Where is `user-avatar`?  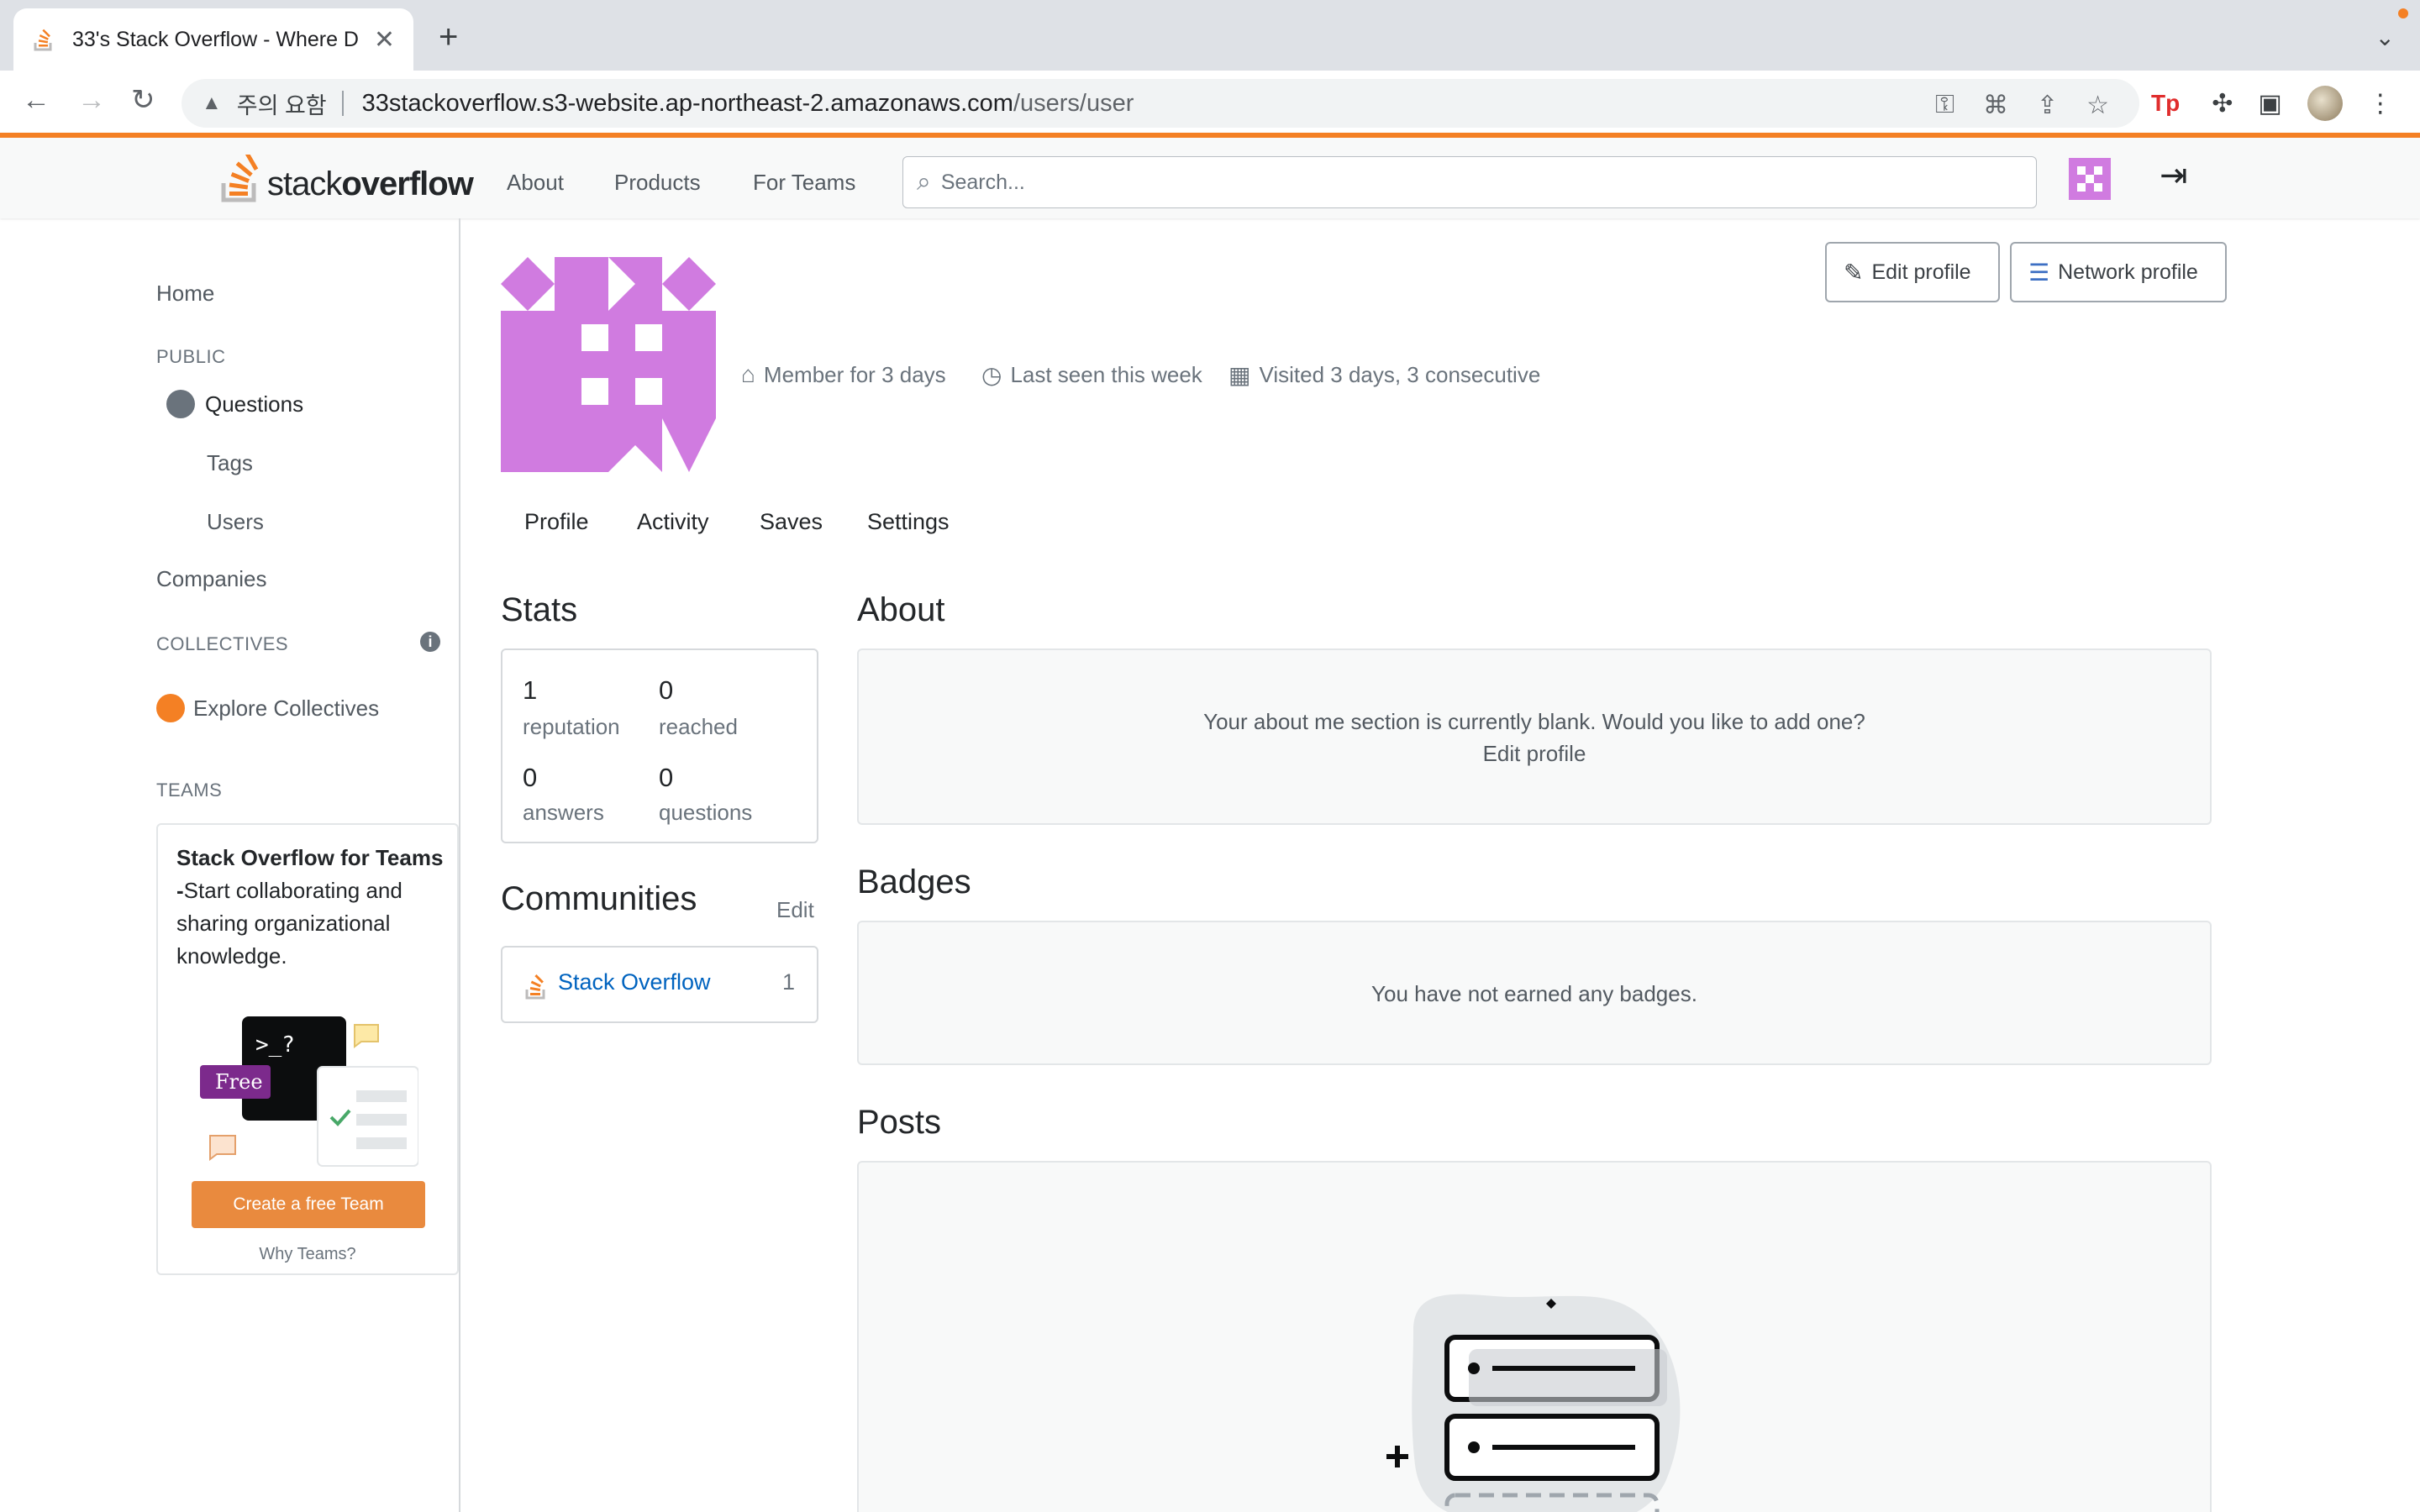 user-avatar is located at coordinates (2090, 179).